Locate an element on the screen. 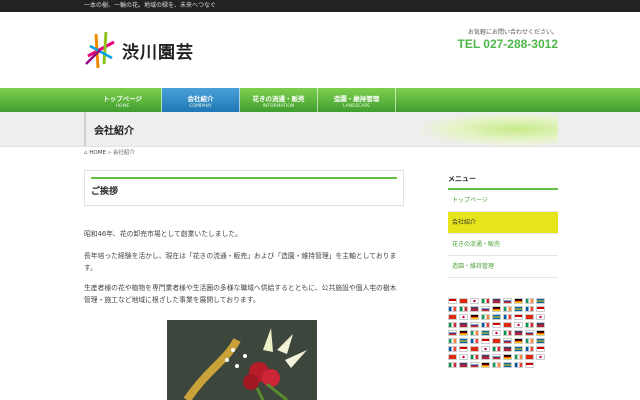 The image size is (640, 400). tagline: 一本の樹、一輪の花。地域の緑を、未来へつなぐ is located at coordinates (150, 5).